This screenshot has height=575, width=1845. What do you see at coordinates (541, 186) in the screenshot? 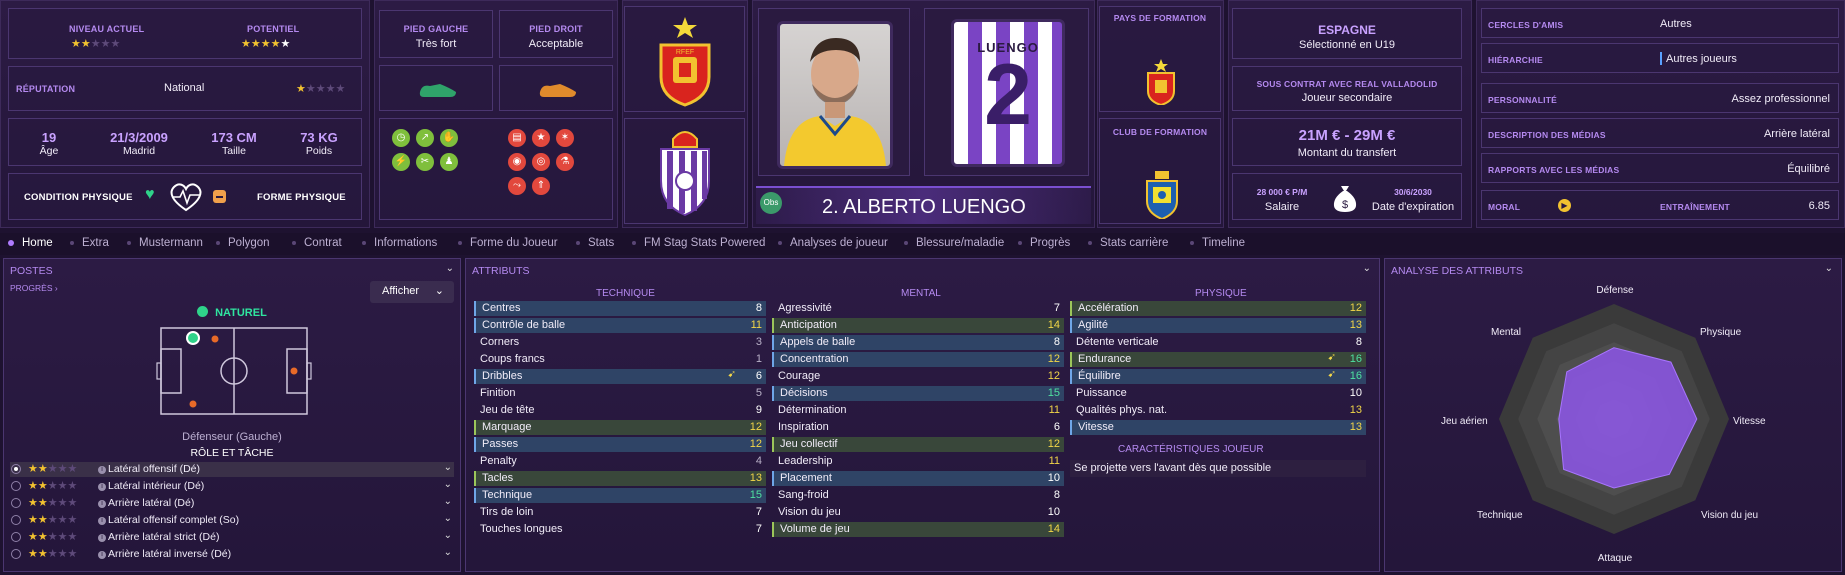
I see `trait-icon-14: ⇑` at bounding box center [541, 186].